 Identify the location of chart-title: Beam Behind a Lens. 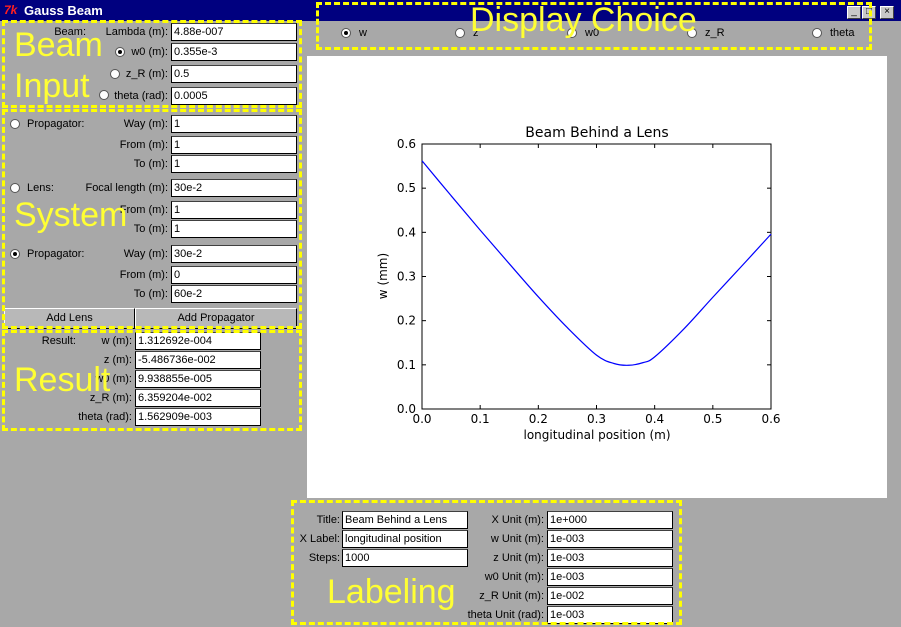
(596, 133).